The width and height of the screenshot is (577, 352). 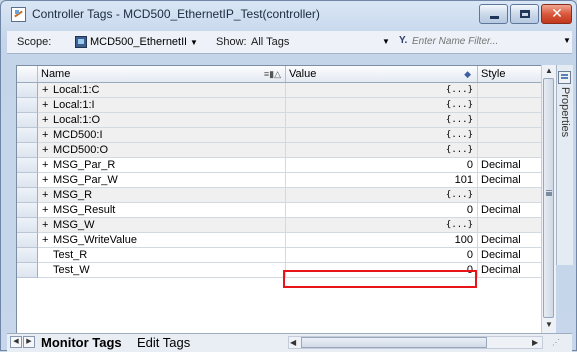 I want to click on tag-name-cell: + Local:1:O, so click(x=162, y=120).